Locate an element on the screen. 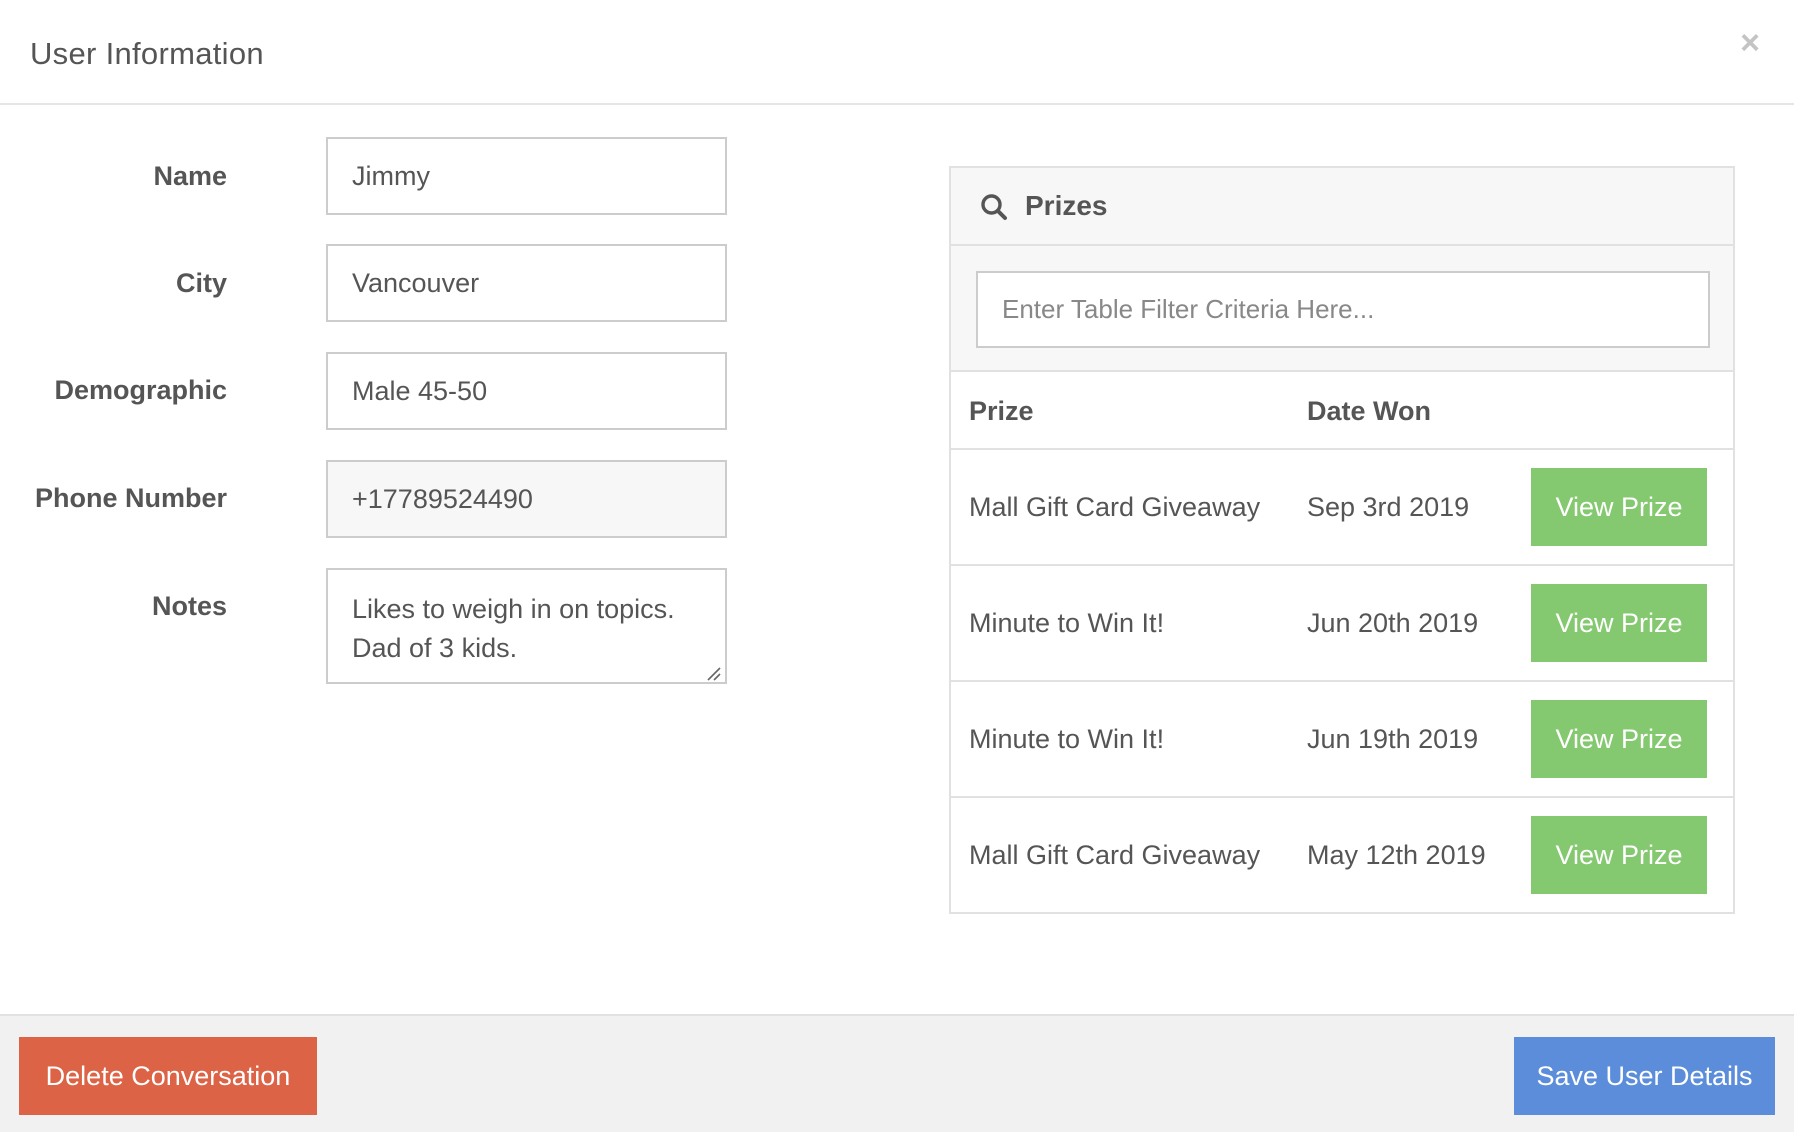 Image resolution: width=1794 pixels, height=1132 pixels. column-header-date-won: Date Won is located at coordinates (1369, 411).